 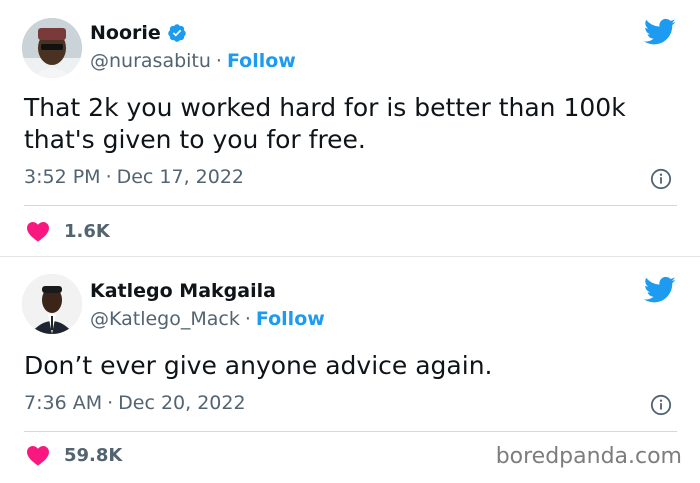 What do you see at coordinates (258, 365) in the screenshot?
I see `tweet-text: Don’t ever give anyone advice again.` at bounding box center [258, 365].